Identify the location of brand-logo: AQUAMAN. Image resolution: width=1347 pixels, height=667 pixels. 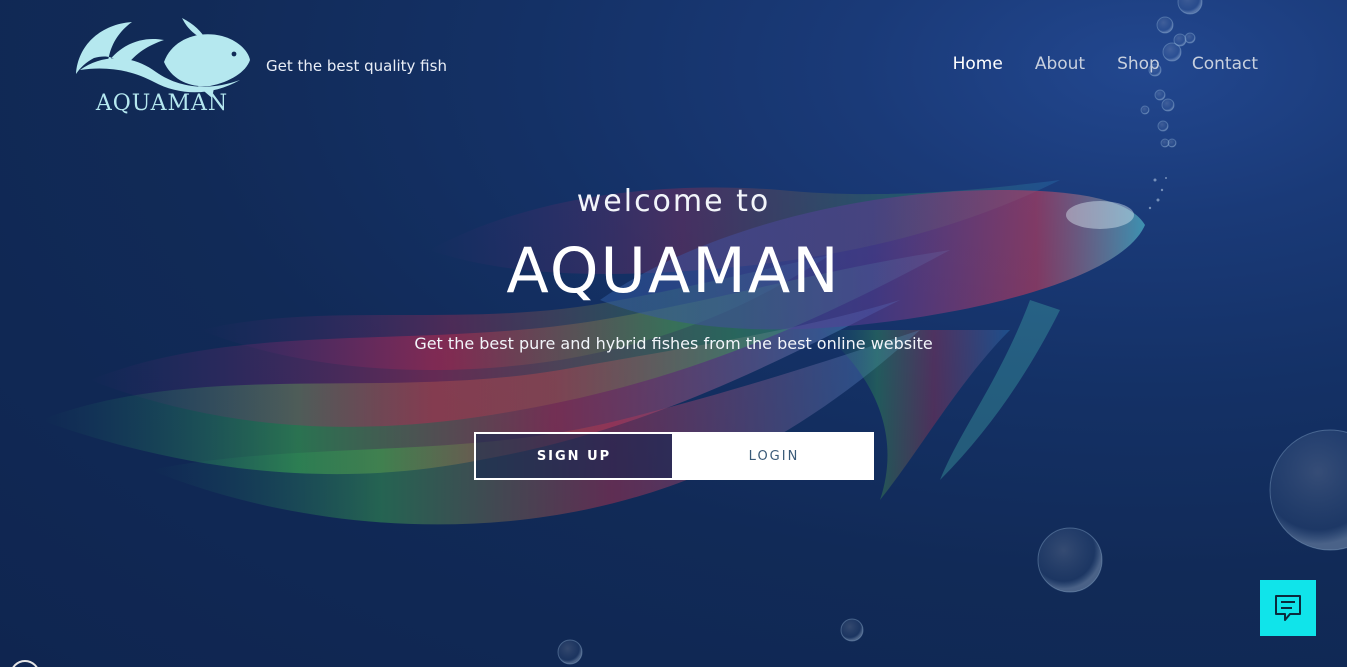
(162, 66).